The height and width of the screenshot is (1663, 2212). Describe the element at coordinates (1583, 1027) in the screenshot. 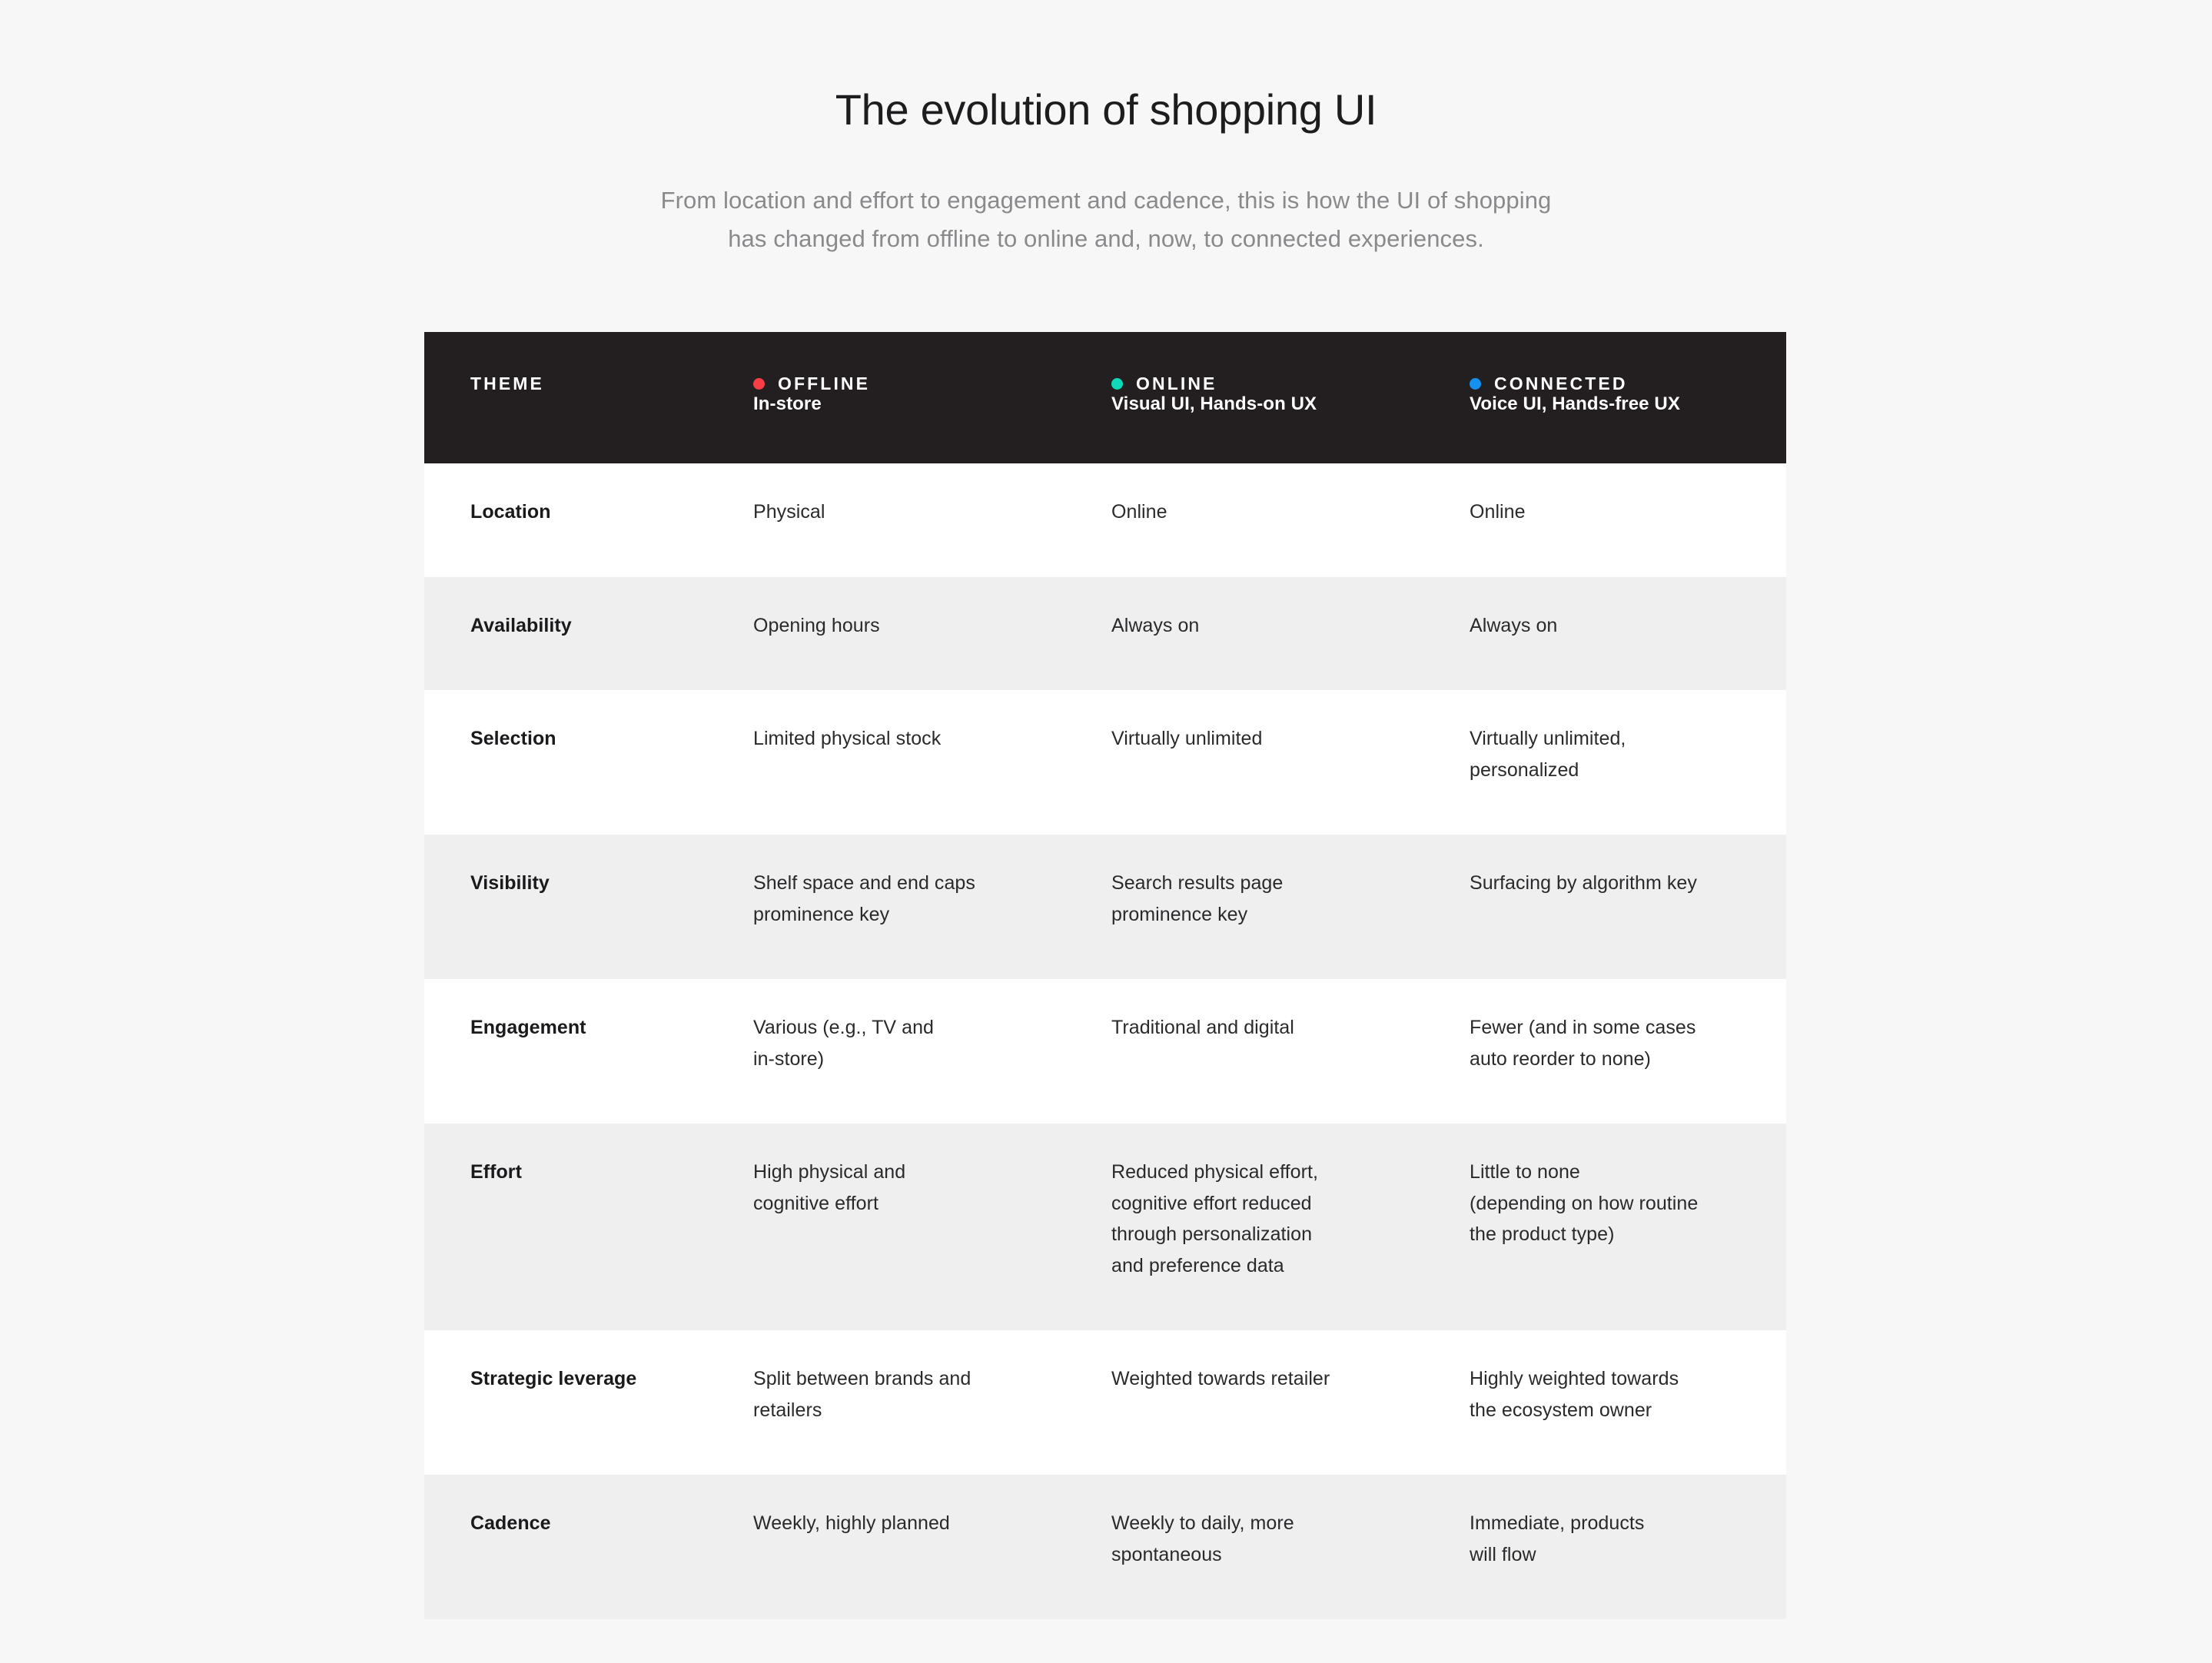

I see `table-cell-line: Fewer (and in some cases` at that location.